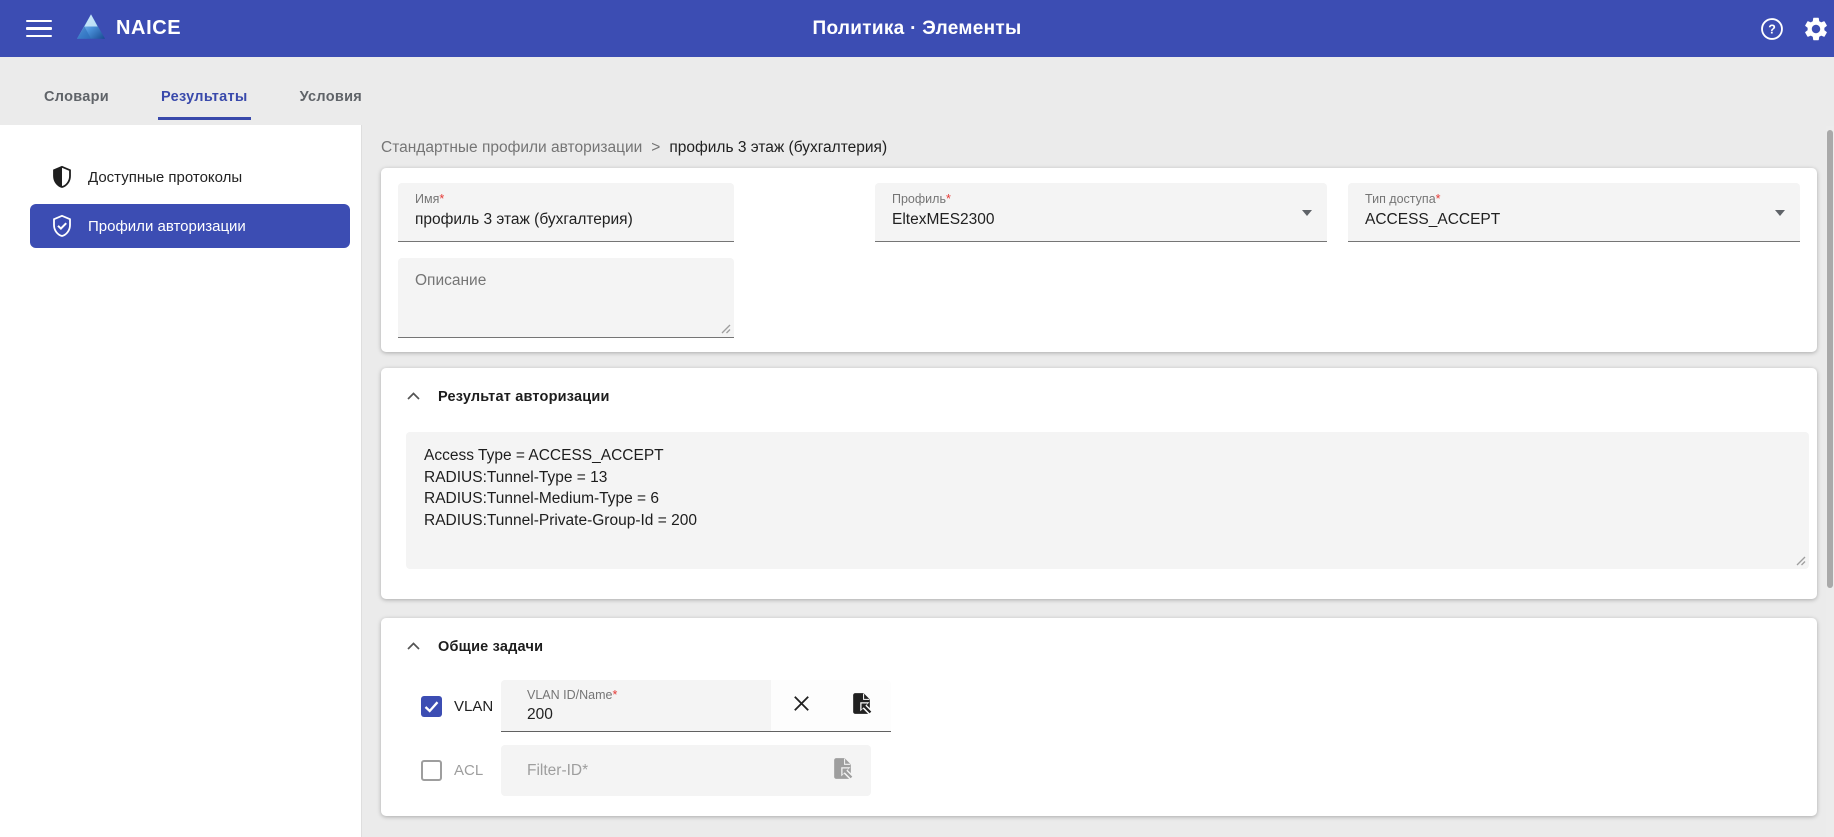 This screenshot has width=1834, height=837. Describe the element at coordinates (919, 199) in the screenshot. I see `profile-select-label: Профиль` at that location.